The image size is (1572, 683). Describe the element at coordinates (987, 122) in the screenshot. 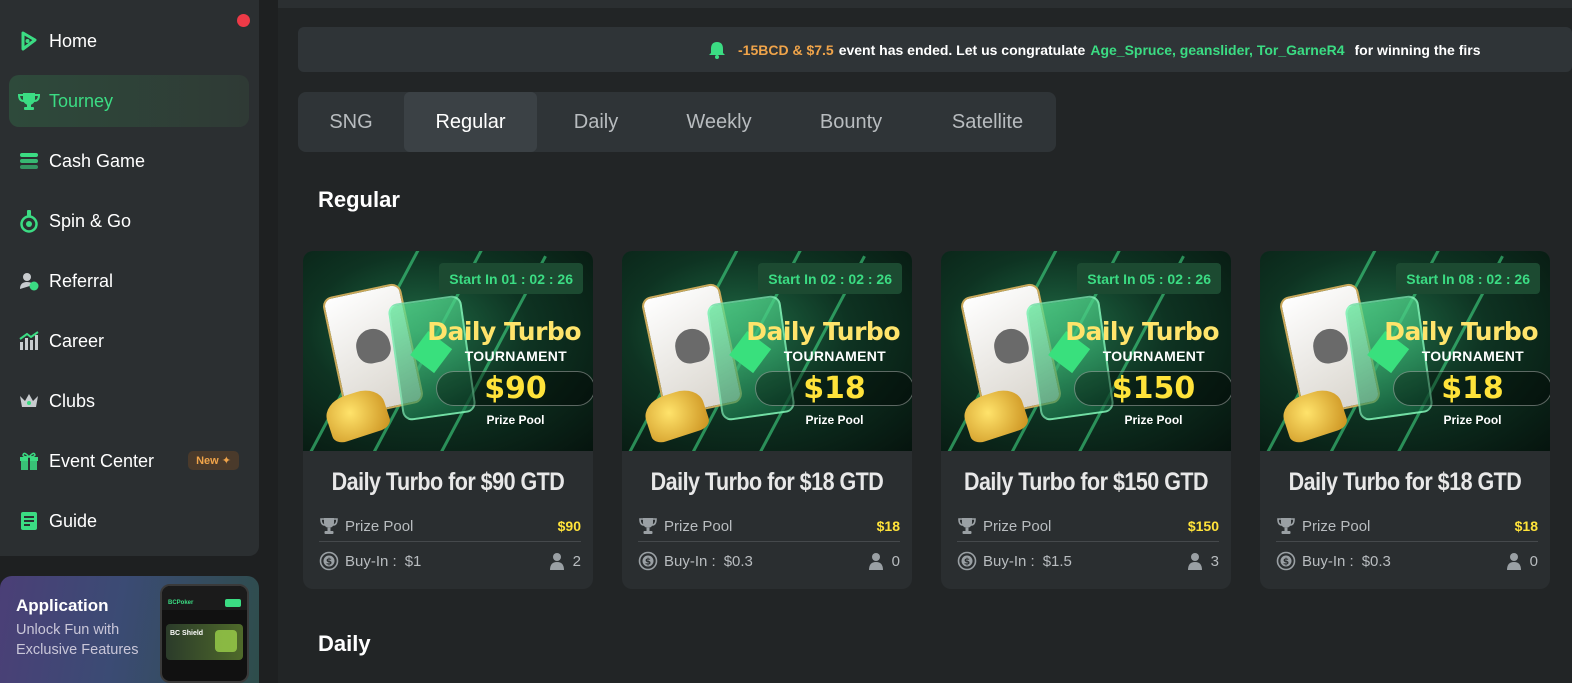

I see `tab-satellite: Satellite` at that location.